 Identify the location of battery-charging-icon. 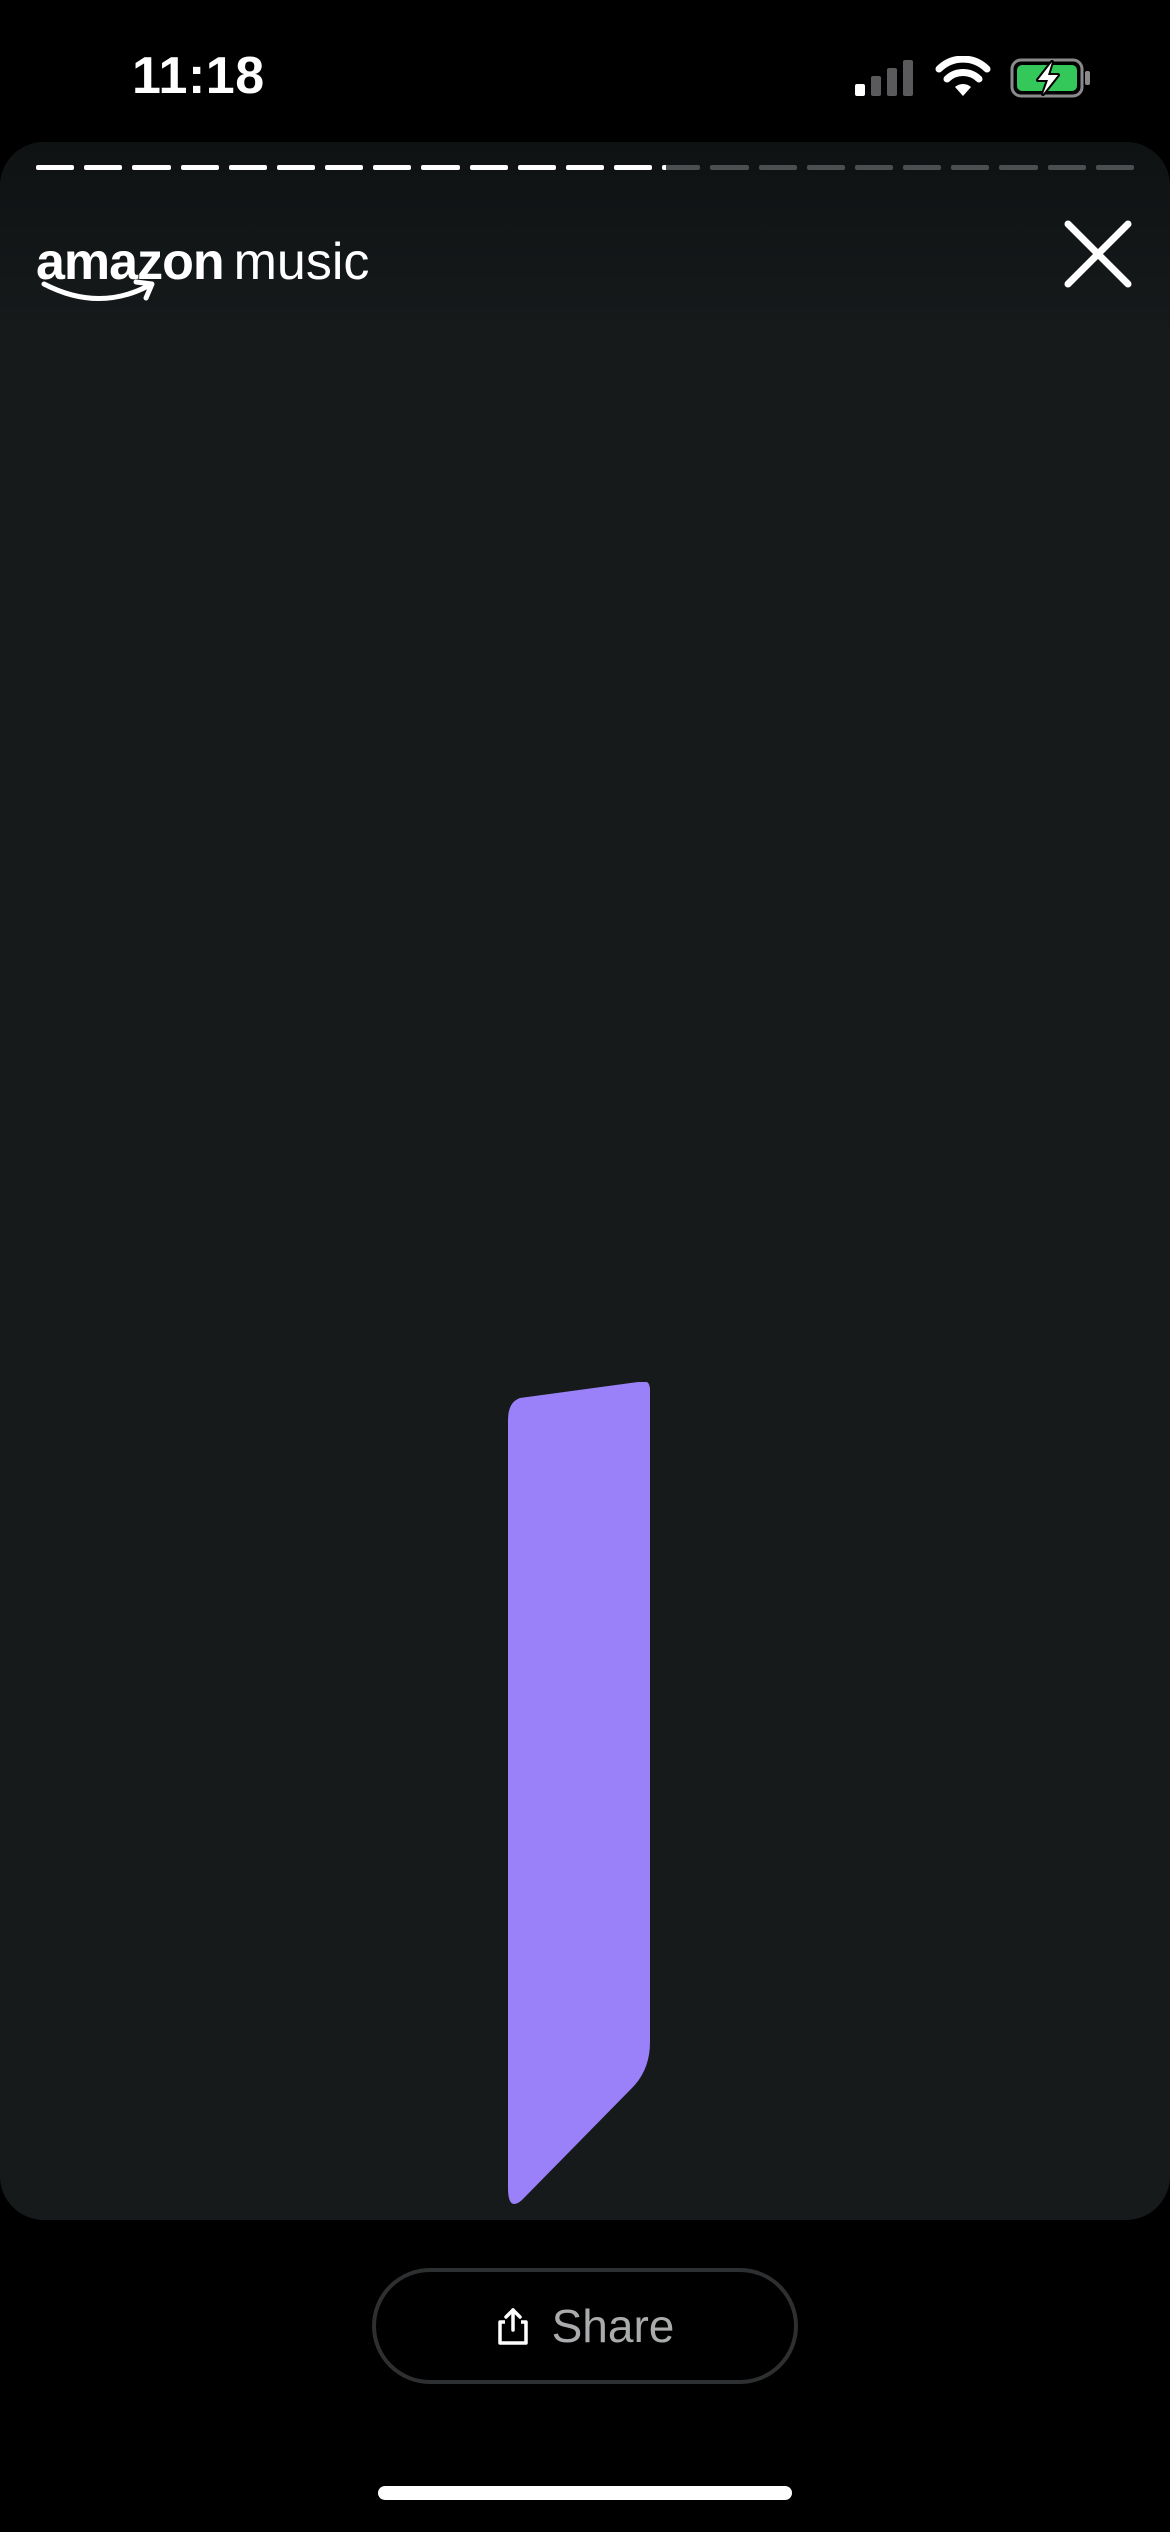
(1050, 78).